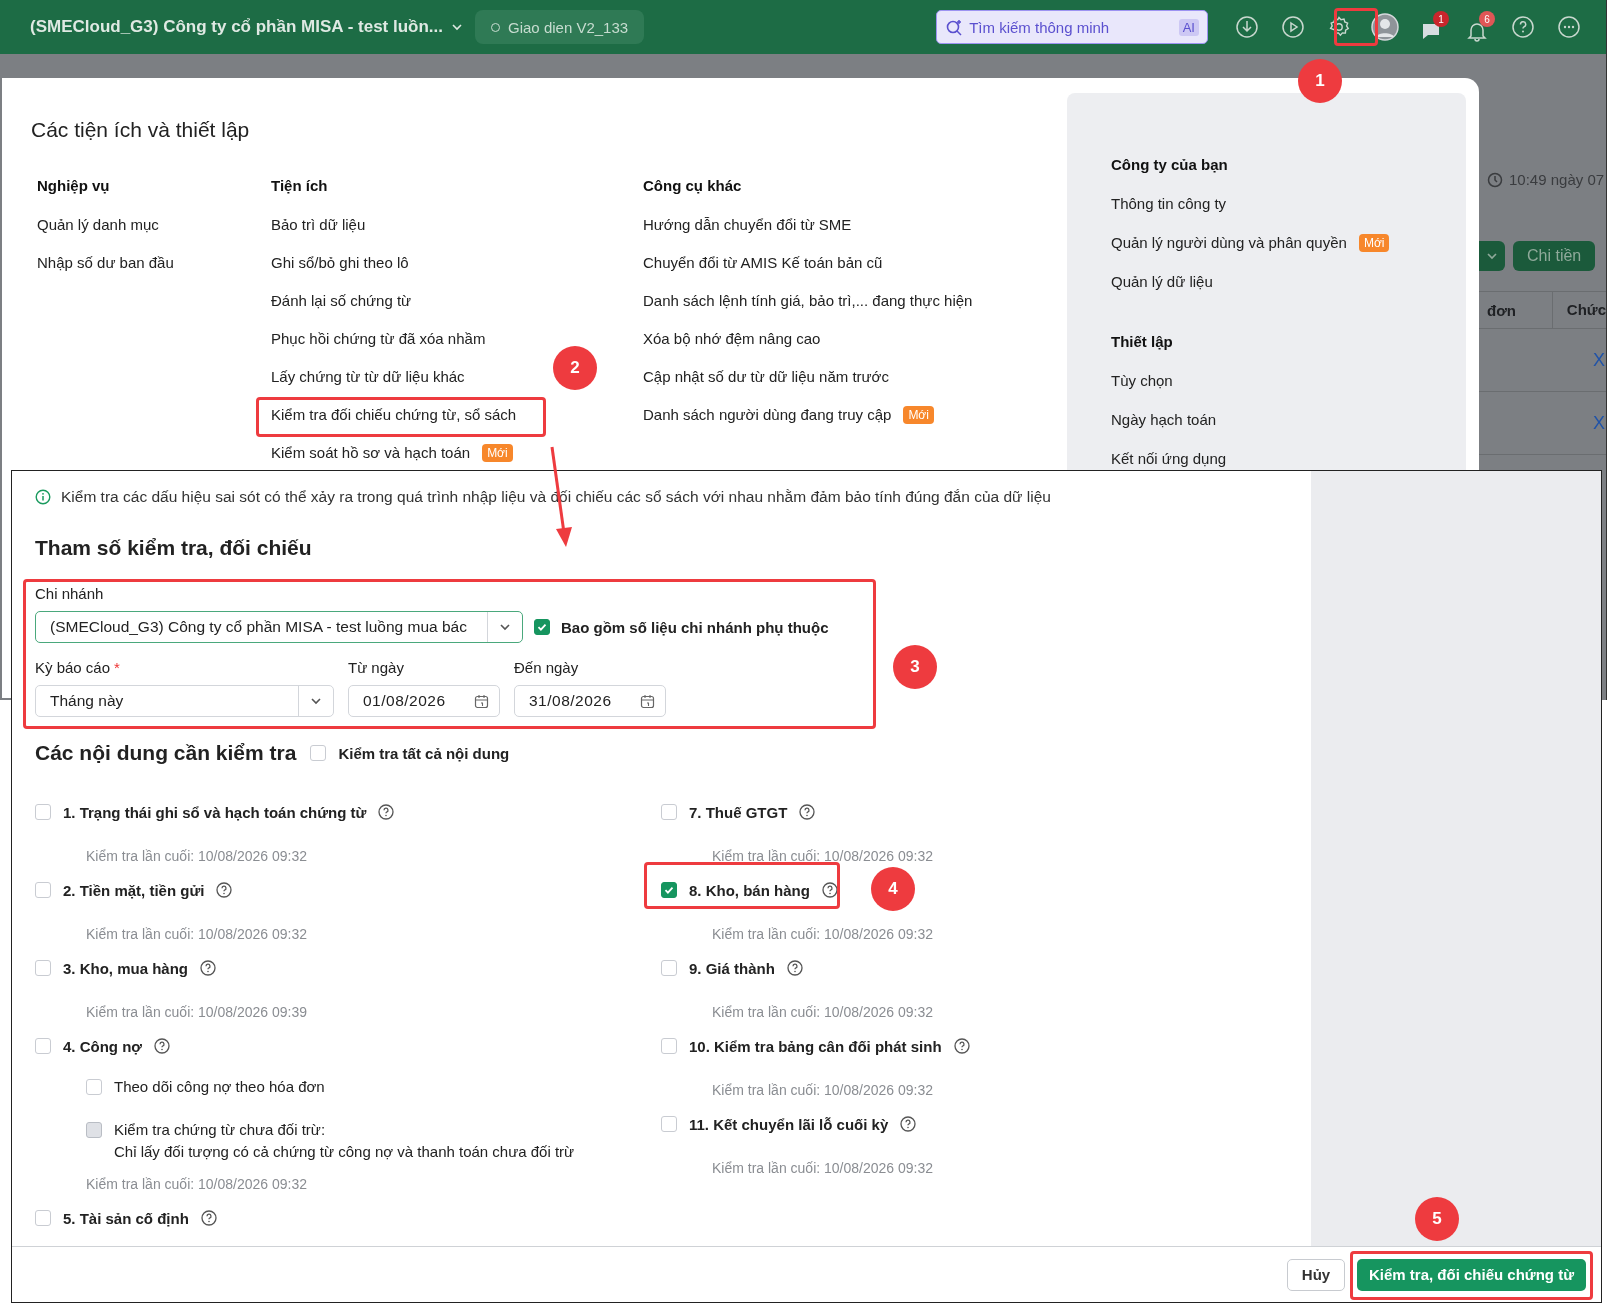 Image resolution: width=1619 pixels, height=1311 pixels. Describe the element at coordinates (738, 812) in the screenshot. I see `check-item-label: 7. Thuế GTGT` at that location.